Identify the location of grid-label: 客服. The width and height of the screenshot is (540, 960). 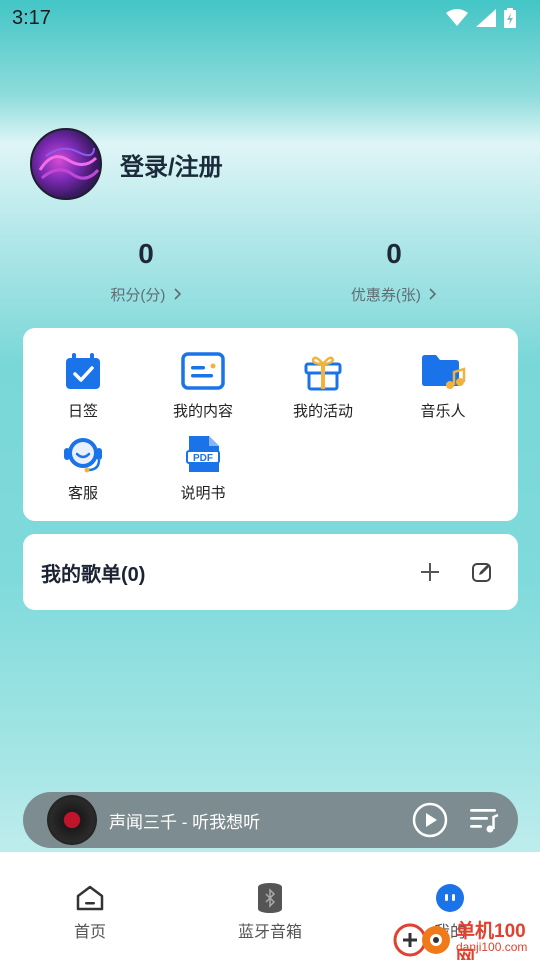
(82, 493).